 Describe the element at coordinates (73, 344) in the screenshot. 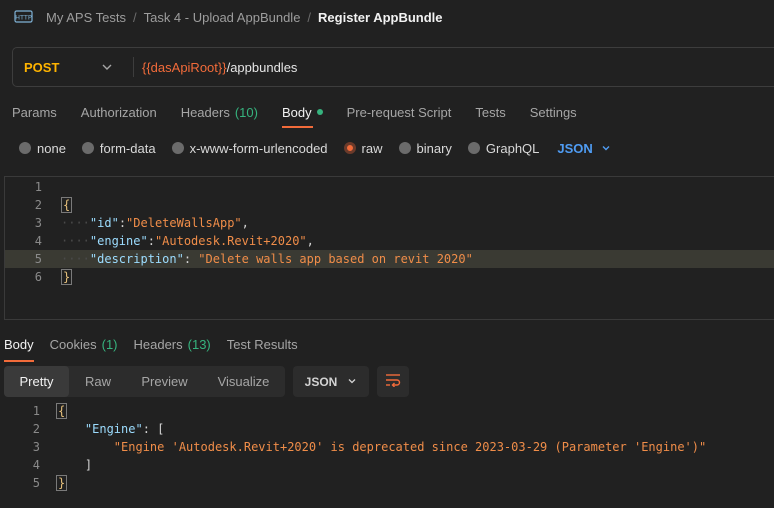

I see `tab-label: Cookies` at that location.